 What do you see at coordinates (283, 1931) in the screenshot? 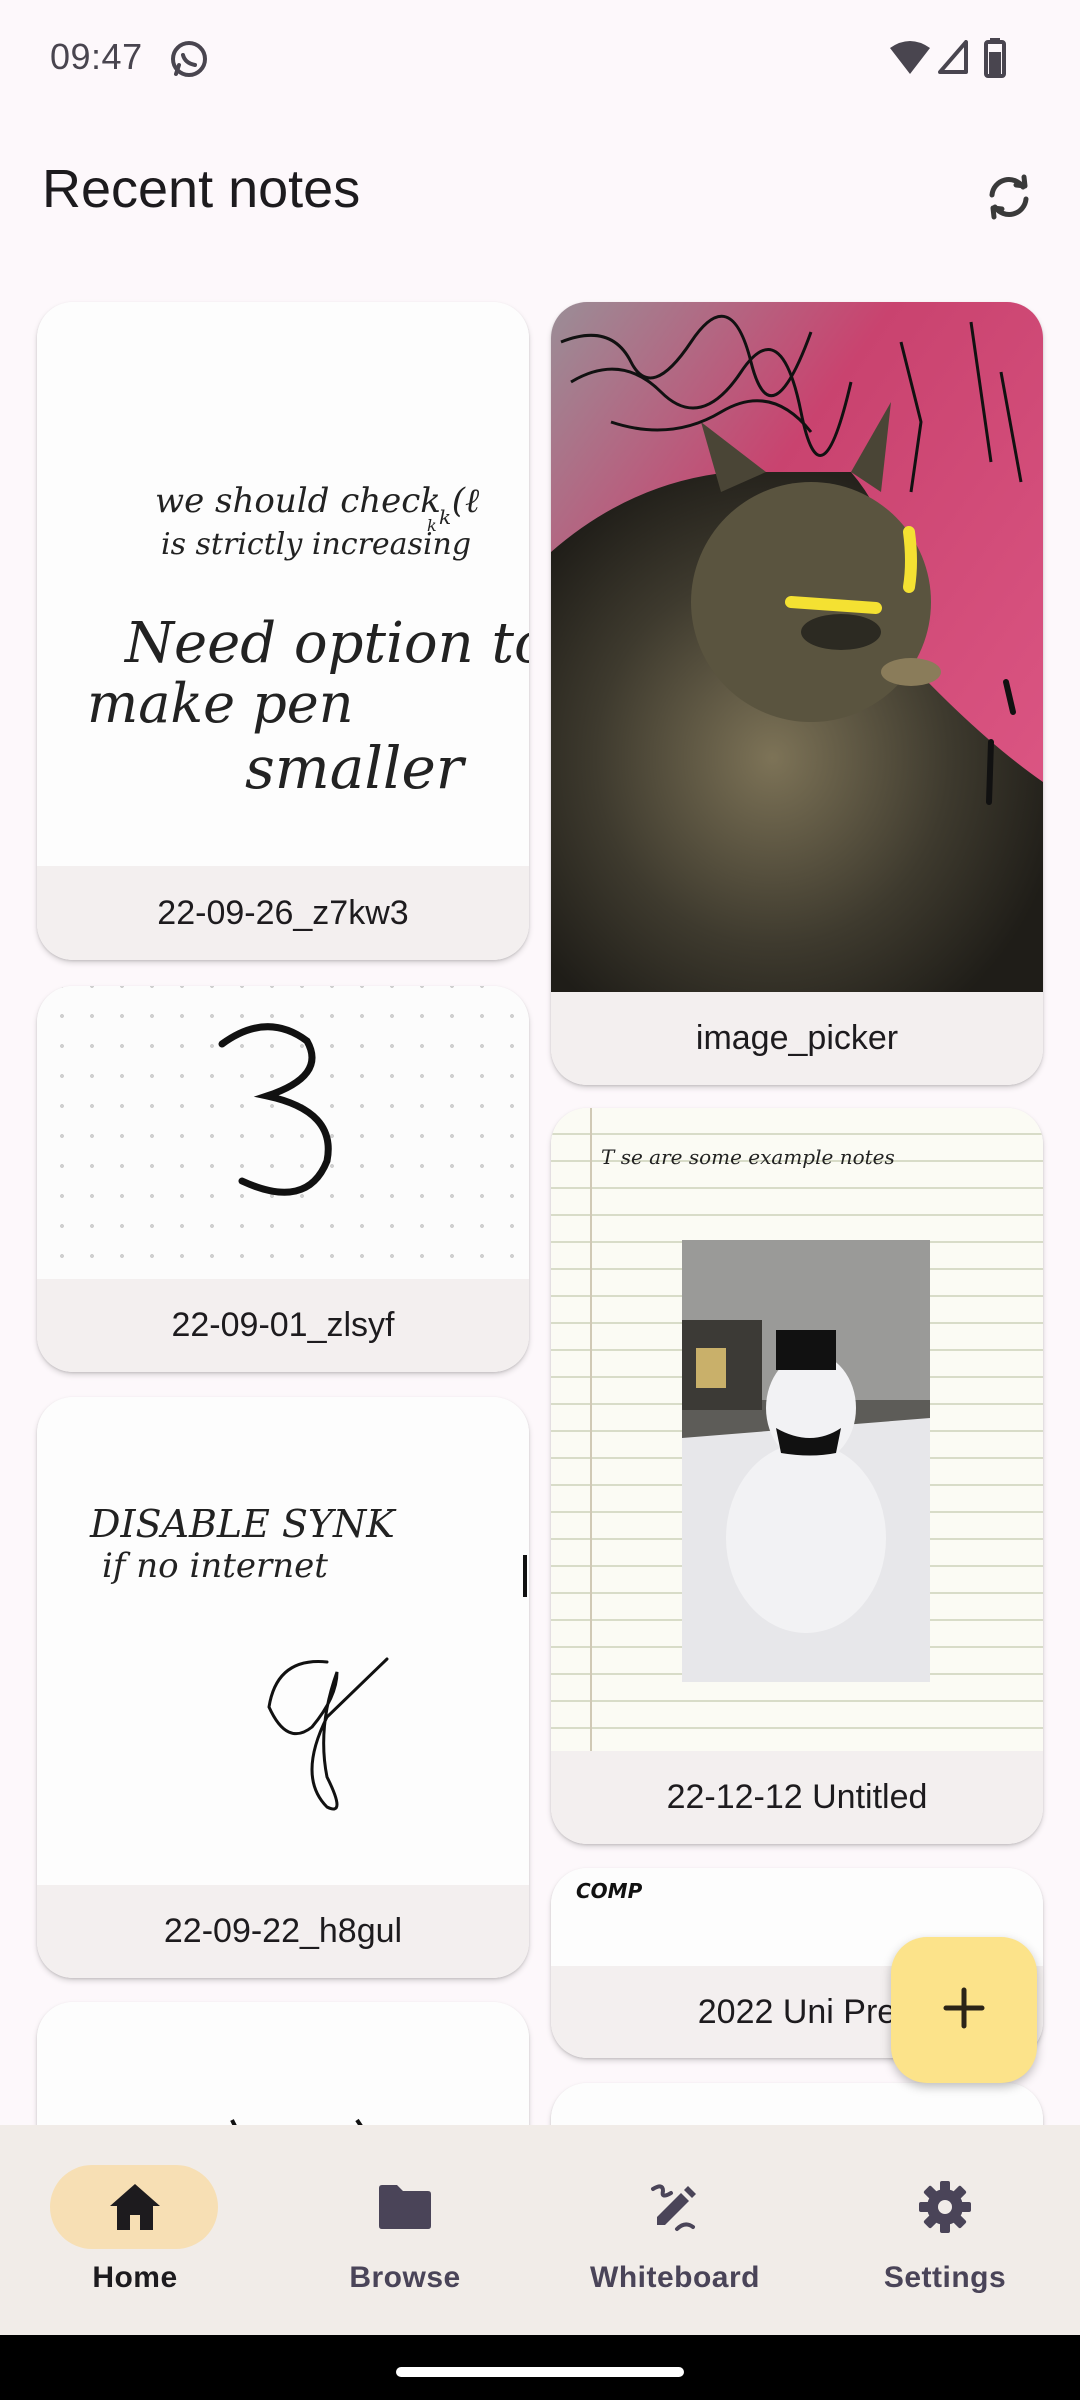
I see `note-title: 22-09-22_h8gul` at bounding box center [283, 1931].